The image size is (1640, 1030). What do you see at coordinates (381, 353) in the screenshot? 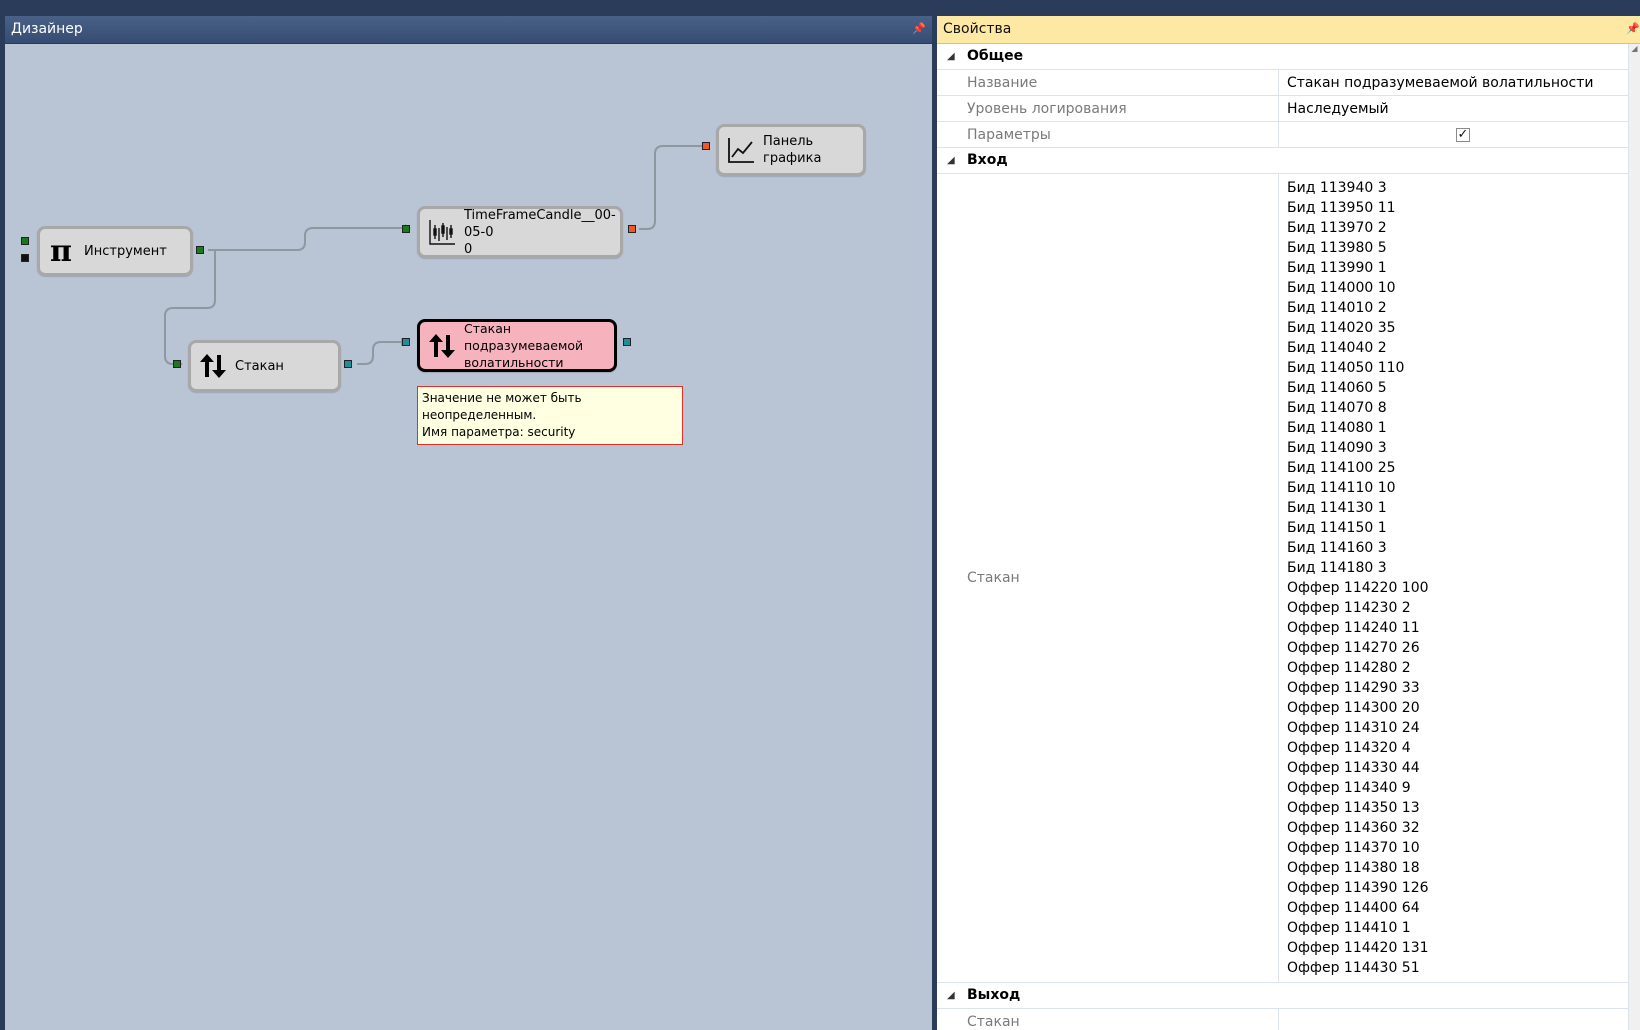
I see `link-depth-ivdepth` at bounding box center [381, 353].